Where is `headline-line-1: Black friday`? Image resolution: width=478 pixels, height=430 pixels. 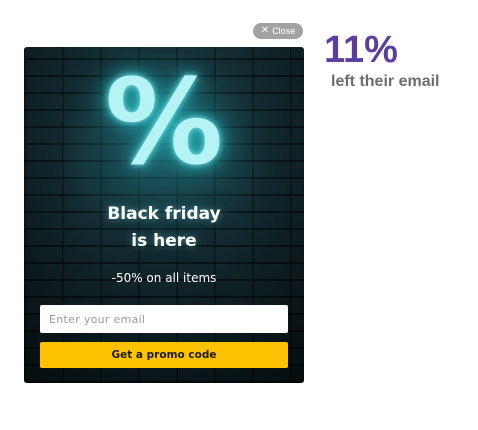
headline-line-1: Black friday is located at coordinates (164, 214).